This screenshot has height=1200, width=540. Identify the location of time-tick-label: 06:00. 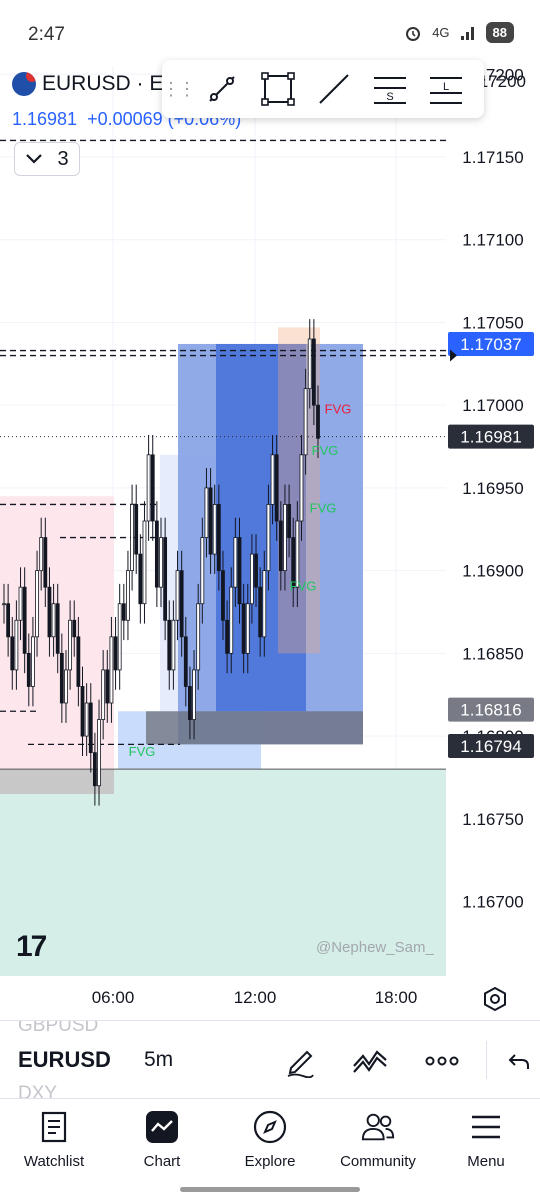
(113, 997).